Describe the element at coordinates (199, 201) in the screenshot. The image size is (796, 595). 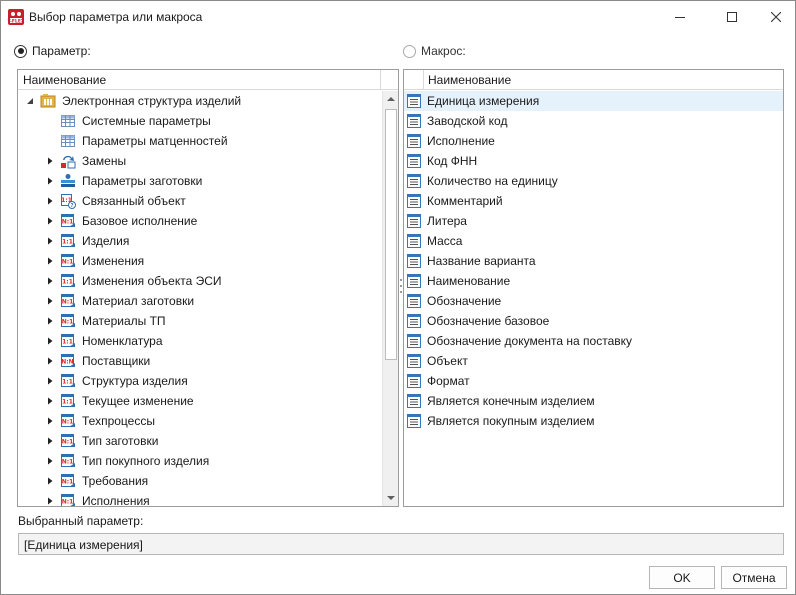
I see `tree-item: 1:1? Связанный объект` at that location.